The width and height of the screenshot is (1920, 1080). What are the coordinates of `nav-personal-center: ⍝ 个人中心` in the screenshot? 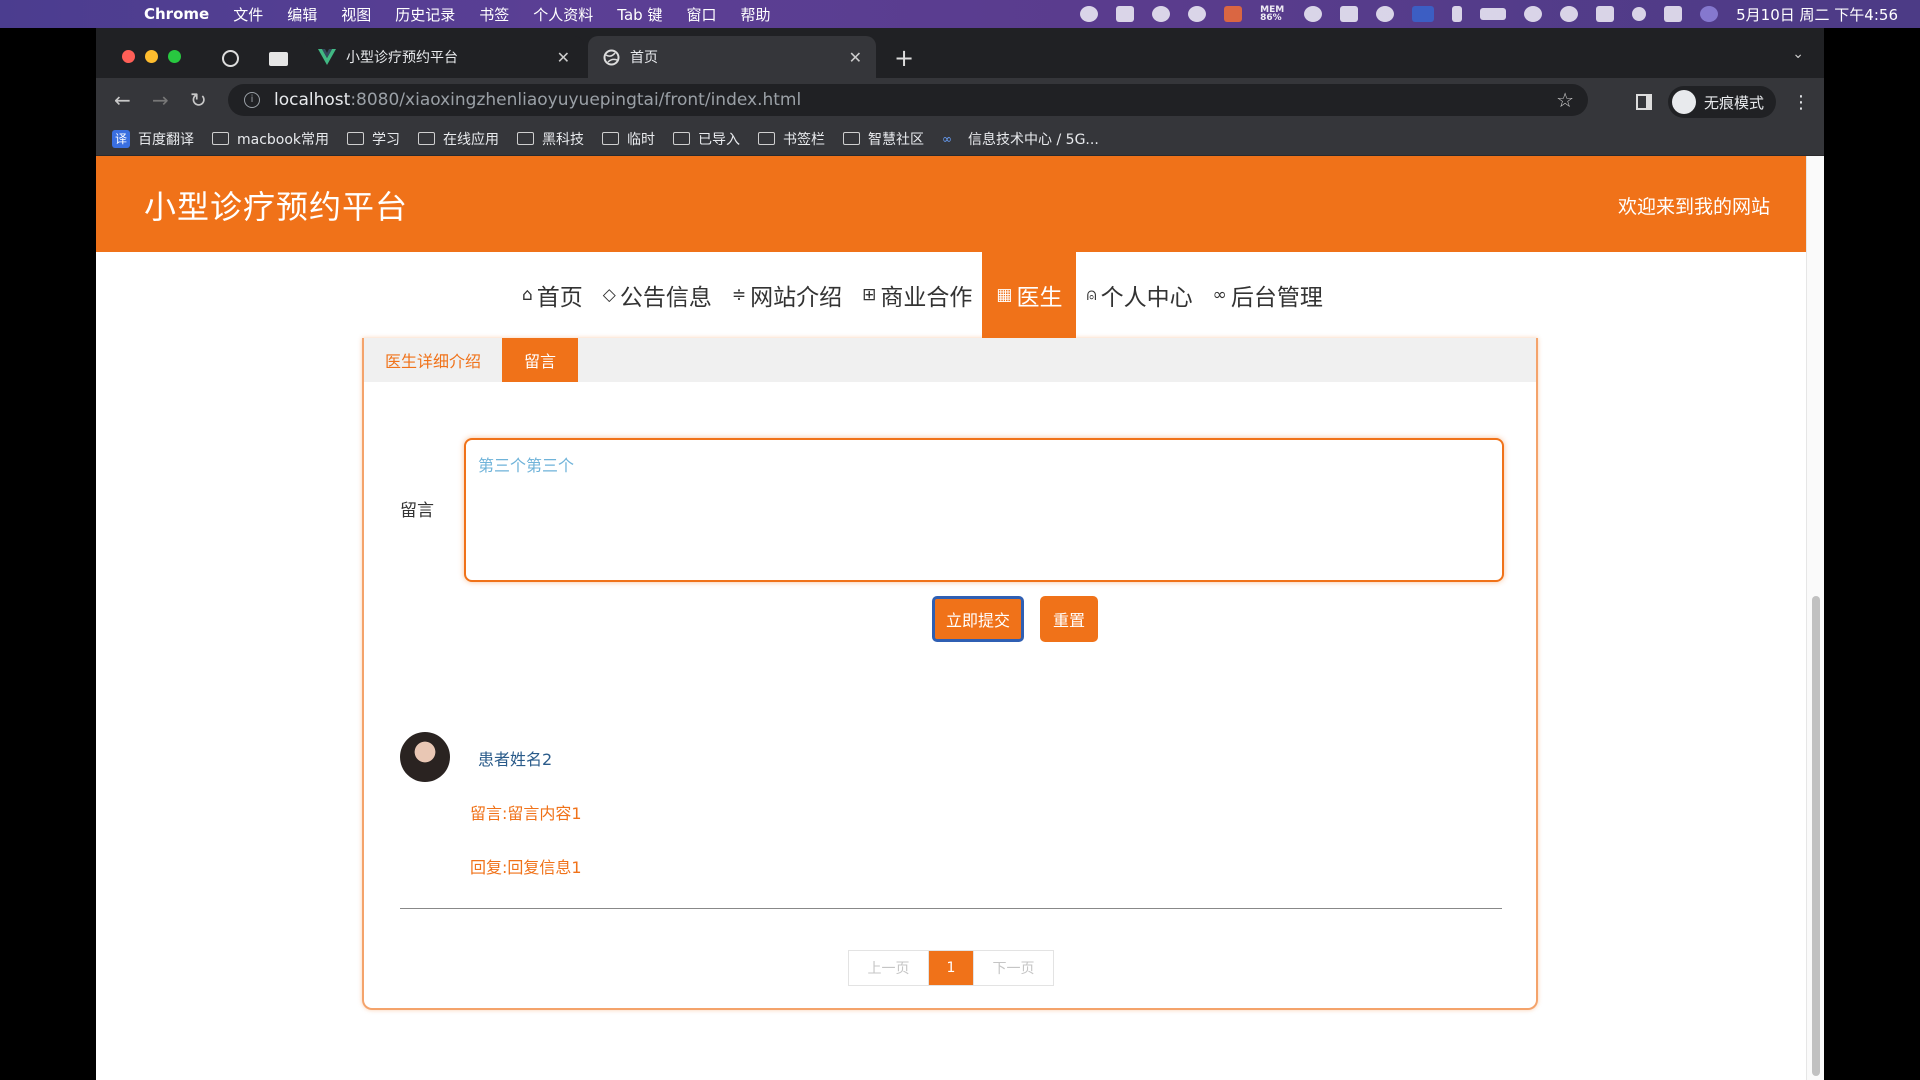 It's located at (1139, 295).